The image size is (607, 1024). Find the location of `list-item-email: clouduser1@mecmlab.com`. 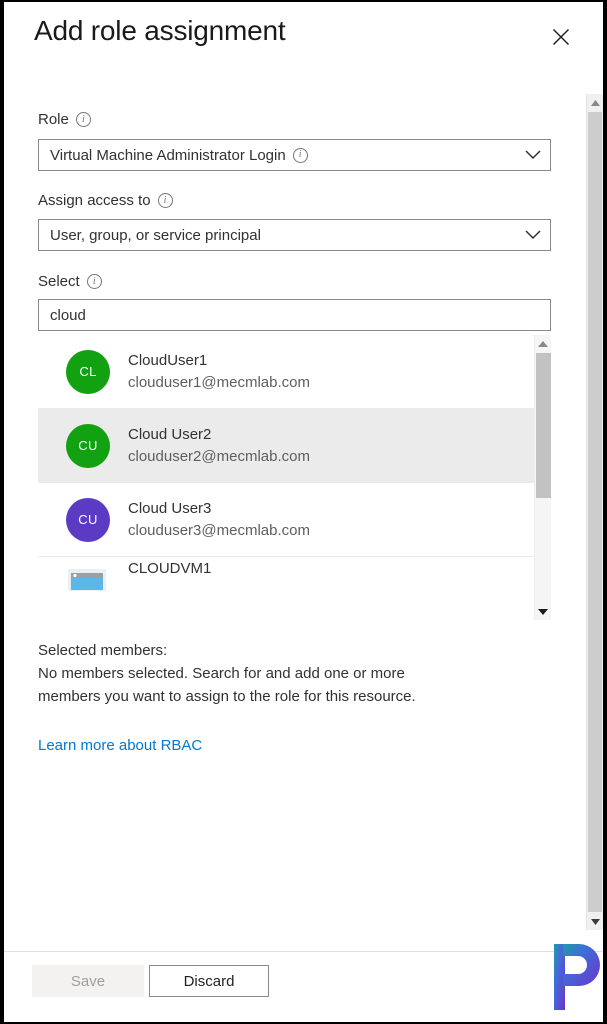

list-item-email: clouduser1@mecmlab.com is located at coordinates (219, 382).